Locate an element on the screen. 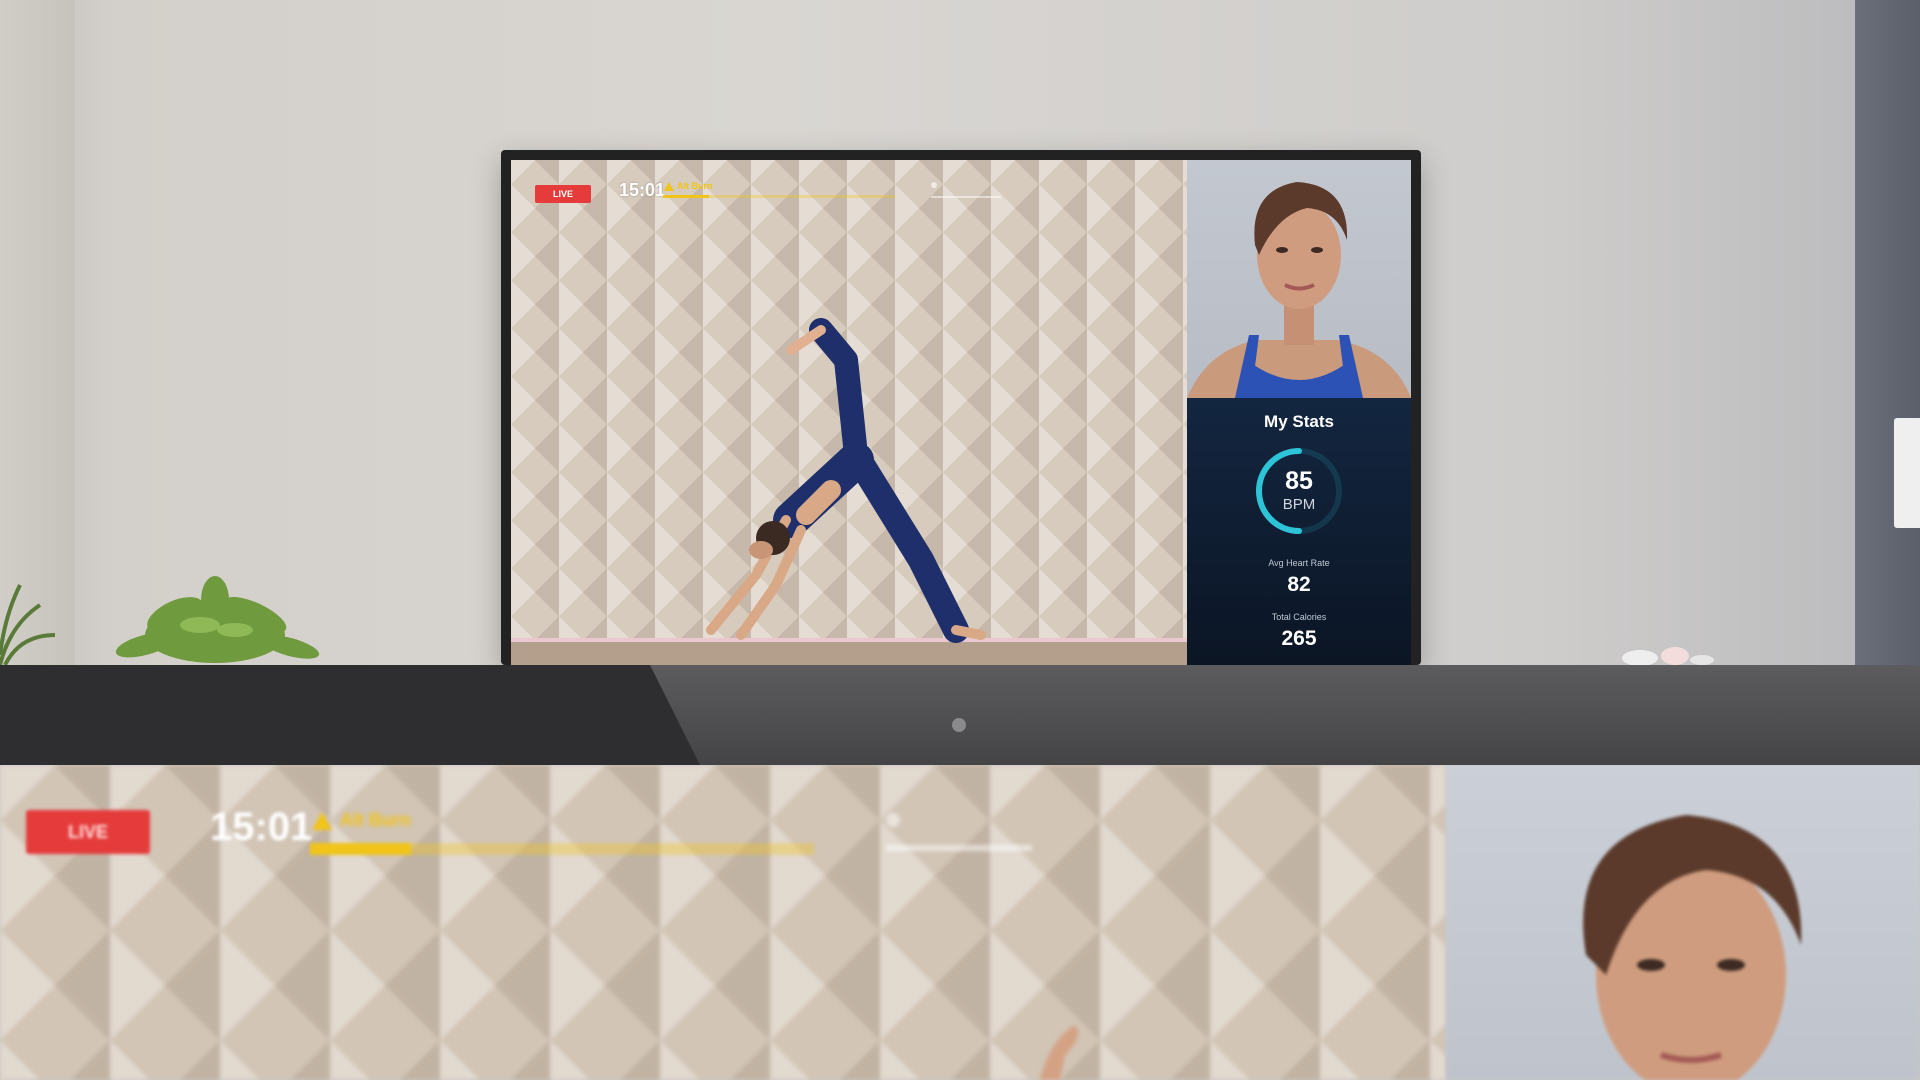 The image size is (1920, 1080). zoomed-workout-timer: 15:01 is located at coordinates (261, 827).